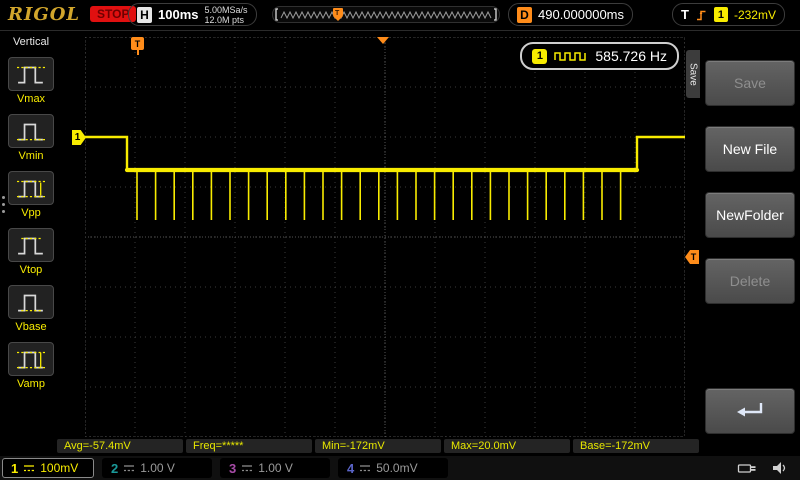  I want to click on menu-button-delete: Delete, so click(750, 281).